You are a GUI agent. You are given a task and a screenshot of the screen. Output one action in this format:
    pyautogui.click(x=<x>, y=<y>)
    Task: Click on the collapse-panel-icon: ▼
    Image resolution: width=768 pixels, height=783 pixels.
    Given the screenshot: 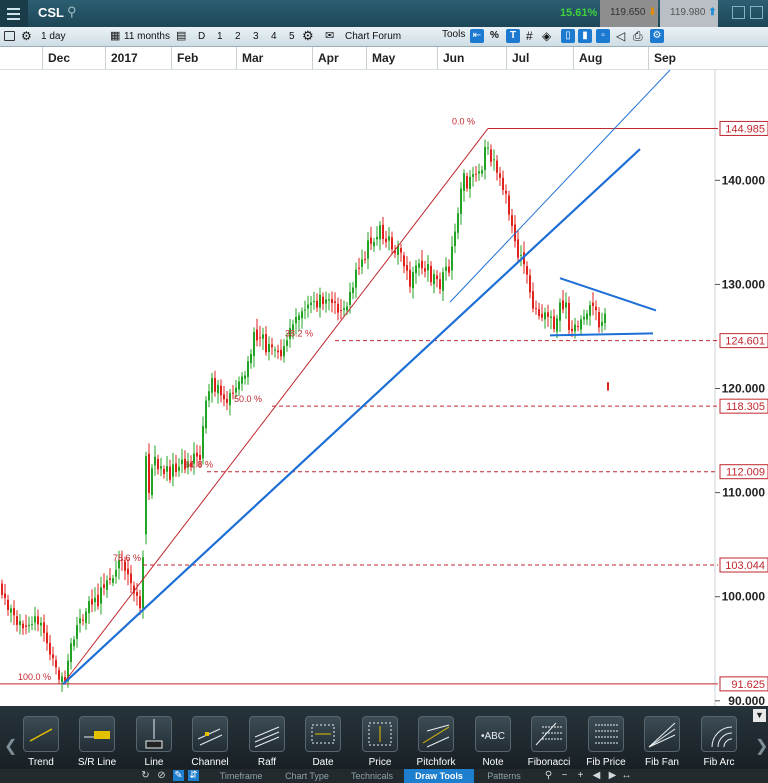 What is the action you would take?
    pyautogui.click(x=759, y=715)
    